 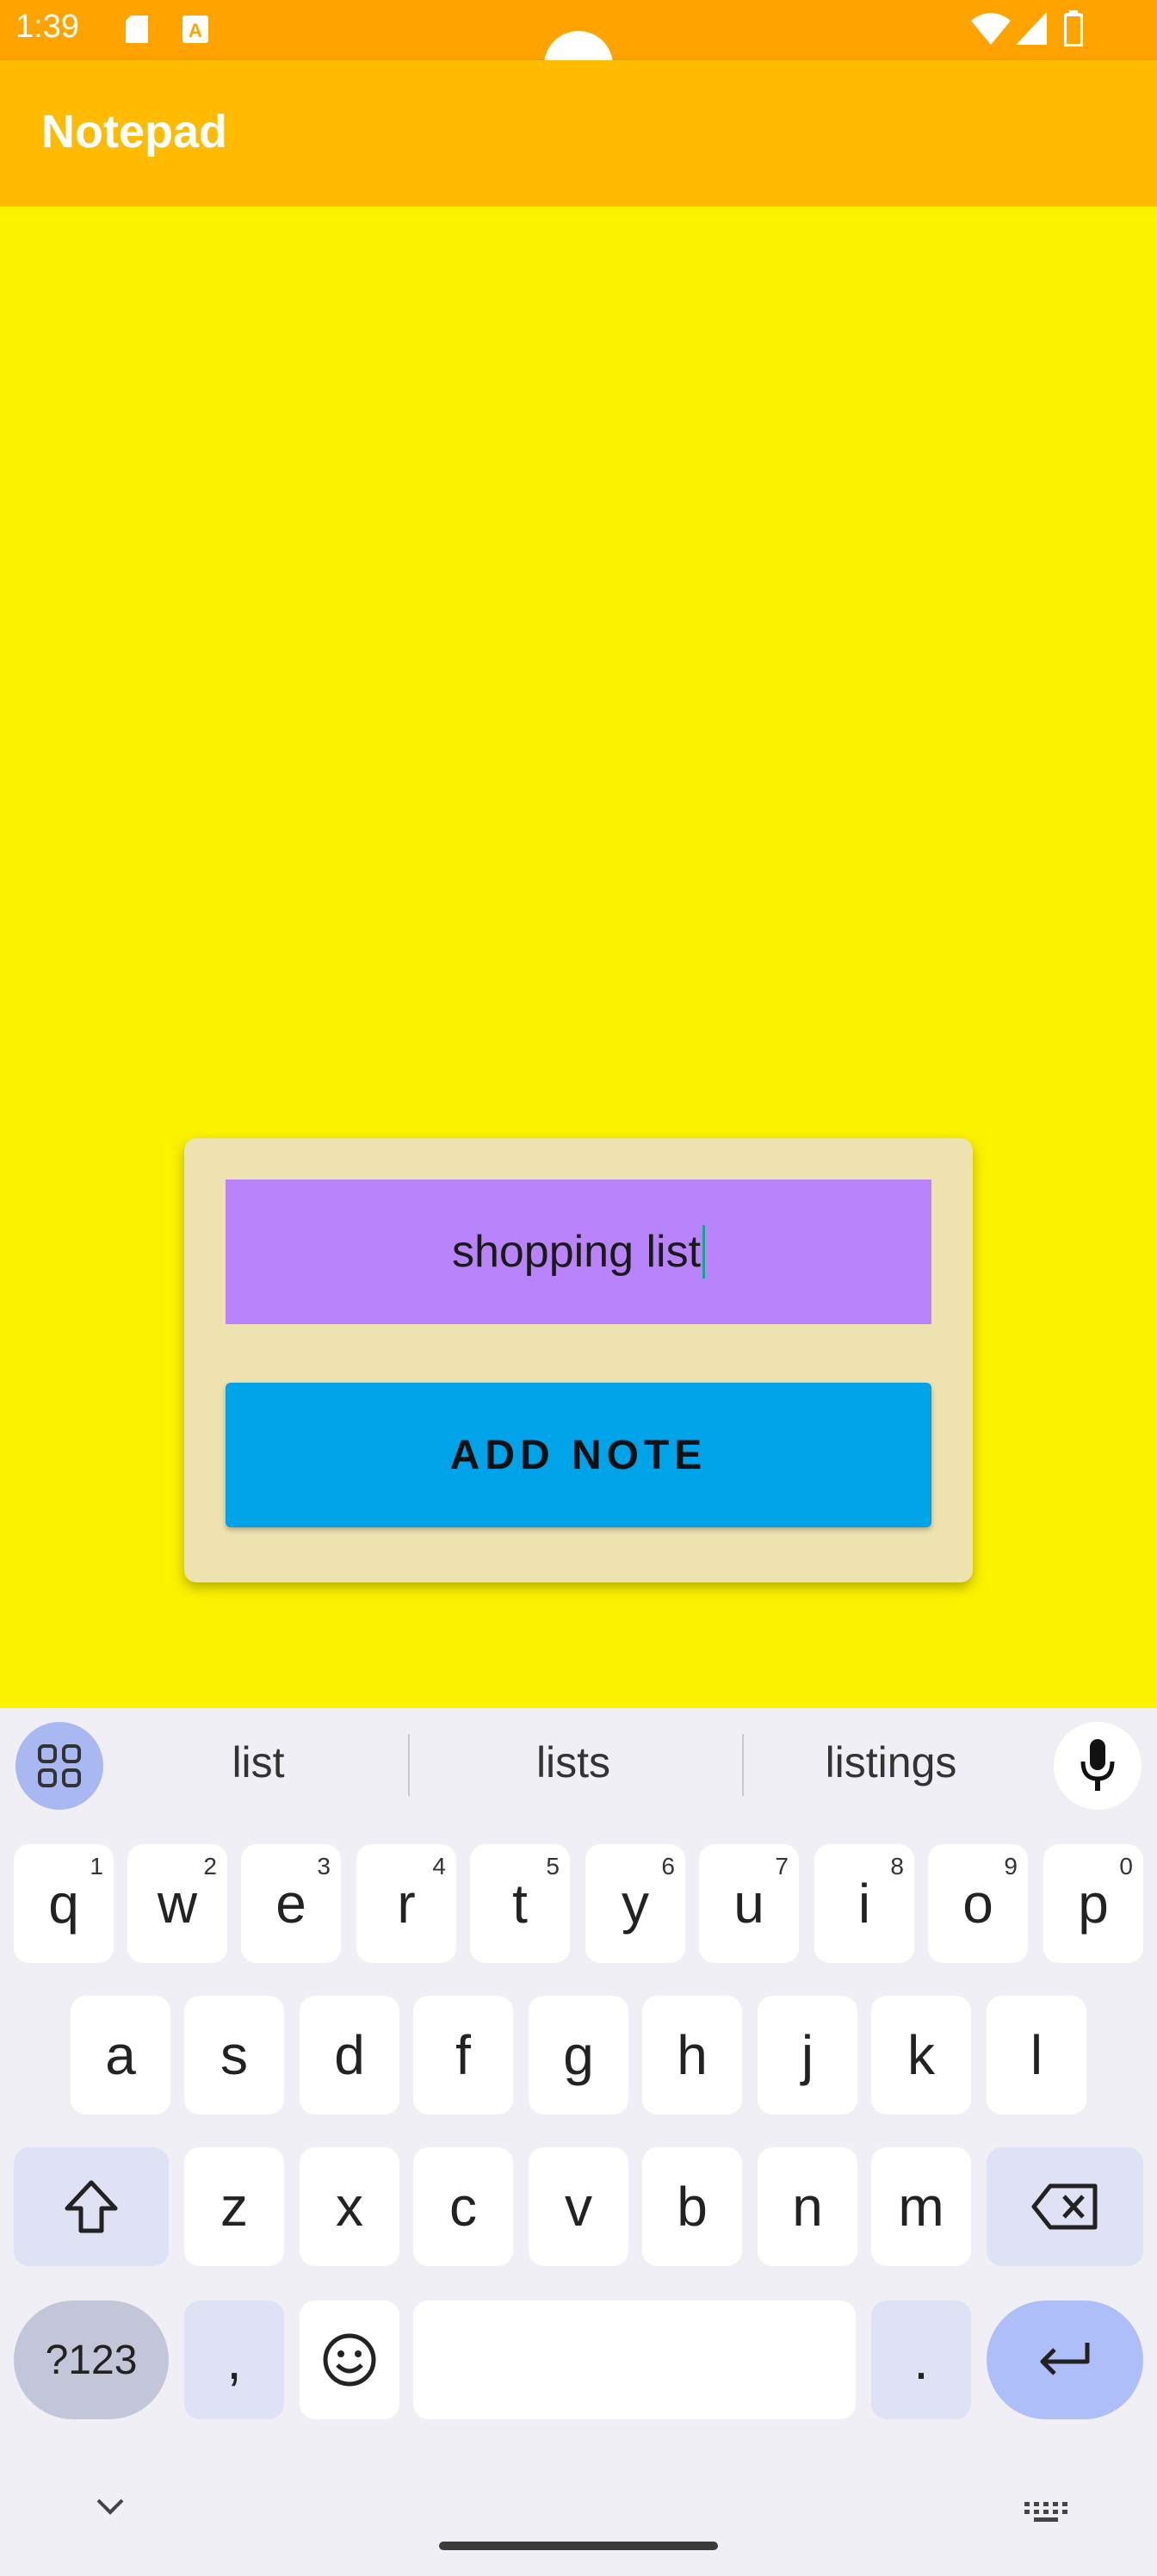 What do you see at coordinates (579, 2546) in the screenshot?
I see `gesture-nav-handle` at bounding box center [579, 2546].